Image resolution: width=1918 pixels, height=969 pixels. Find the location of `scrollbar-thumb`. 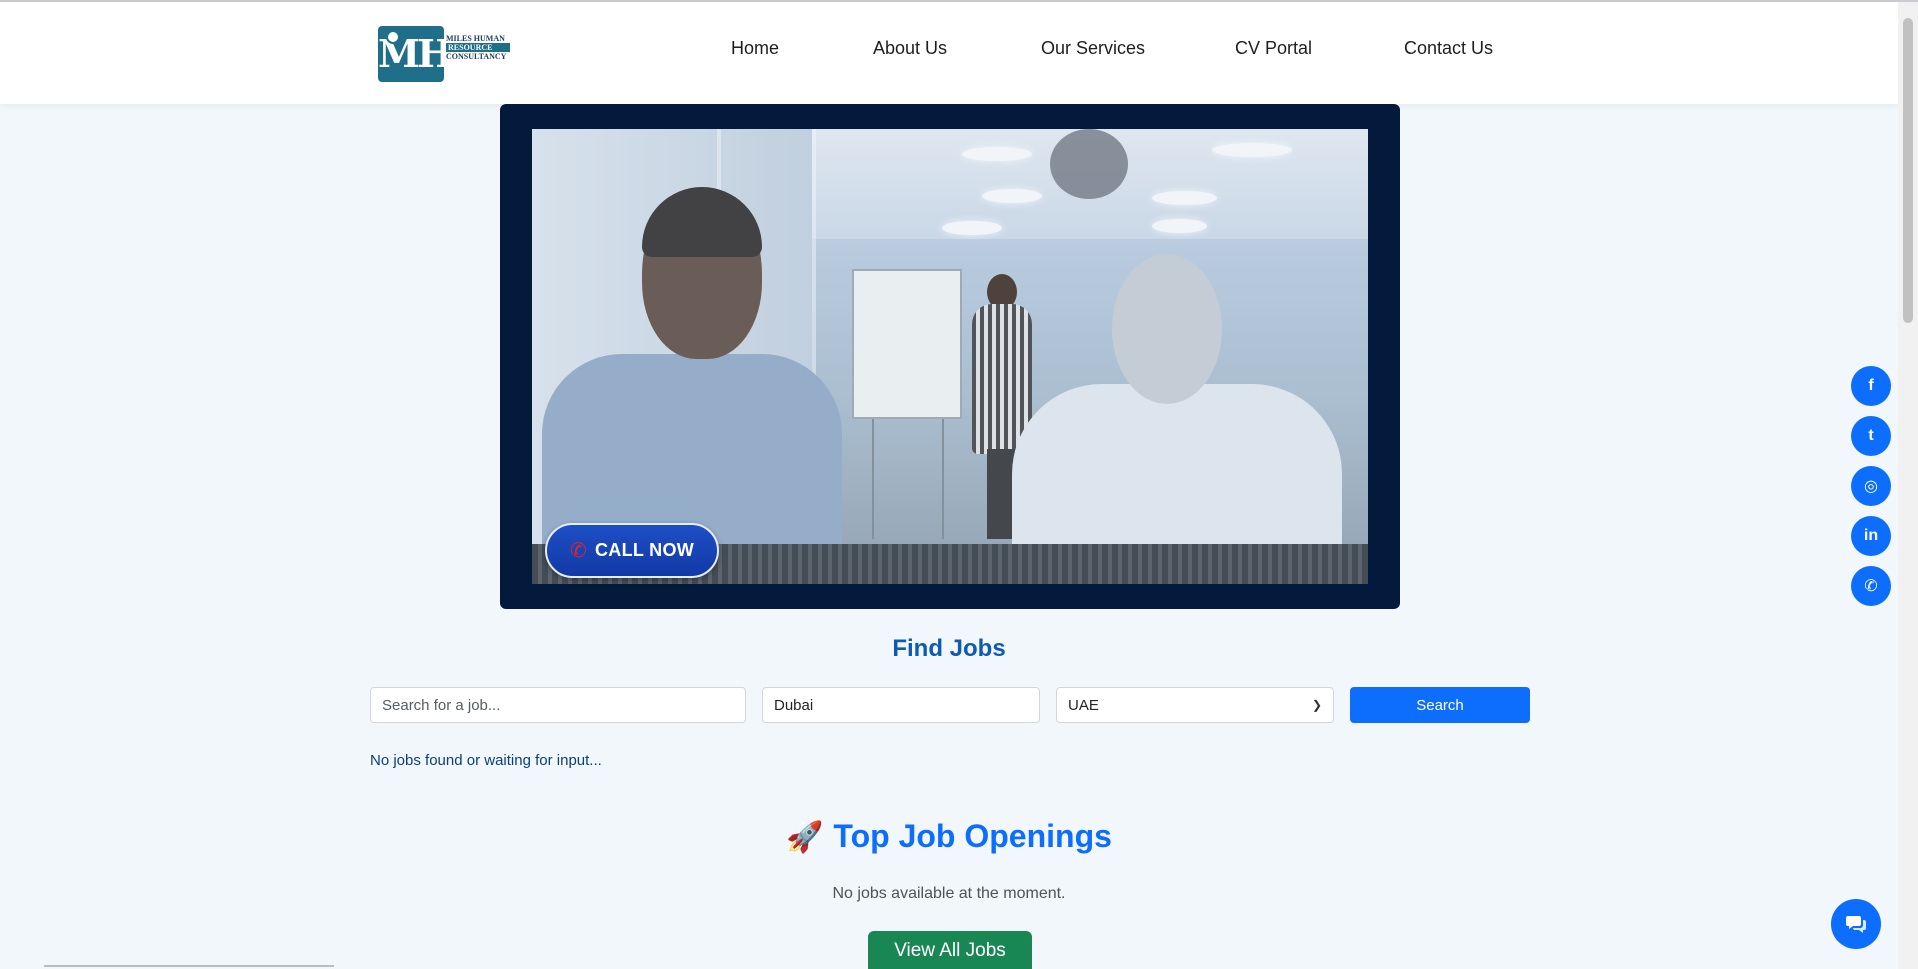

scrollbar-thumb is located at coordinates (1908, 170).